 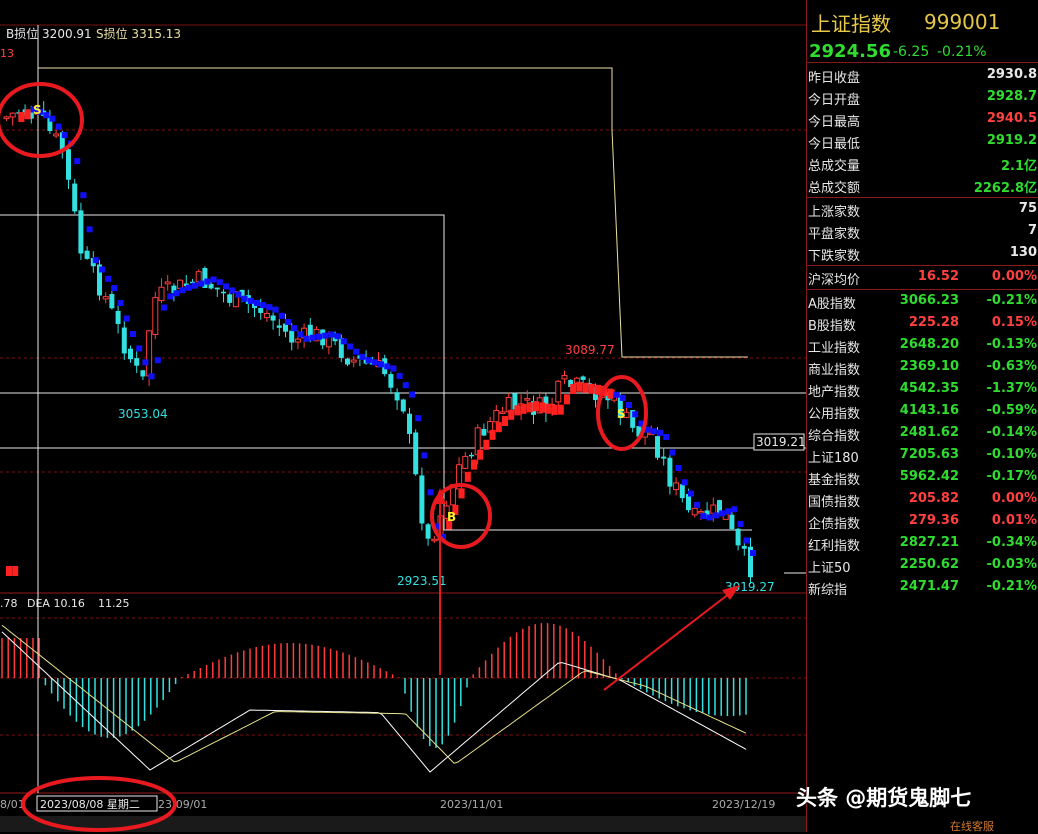 What do you see at coordinates (922, 163) in the screenshot?
I see `quote-row: 总成交量 2.1亿` at bounding box center [922, 163].